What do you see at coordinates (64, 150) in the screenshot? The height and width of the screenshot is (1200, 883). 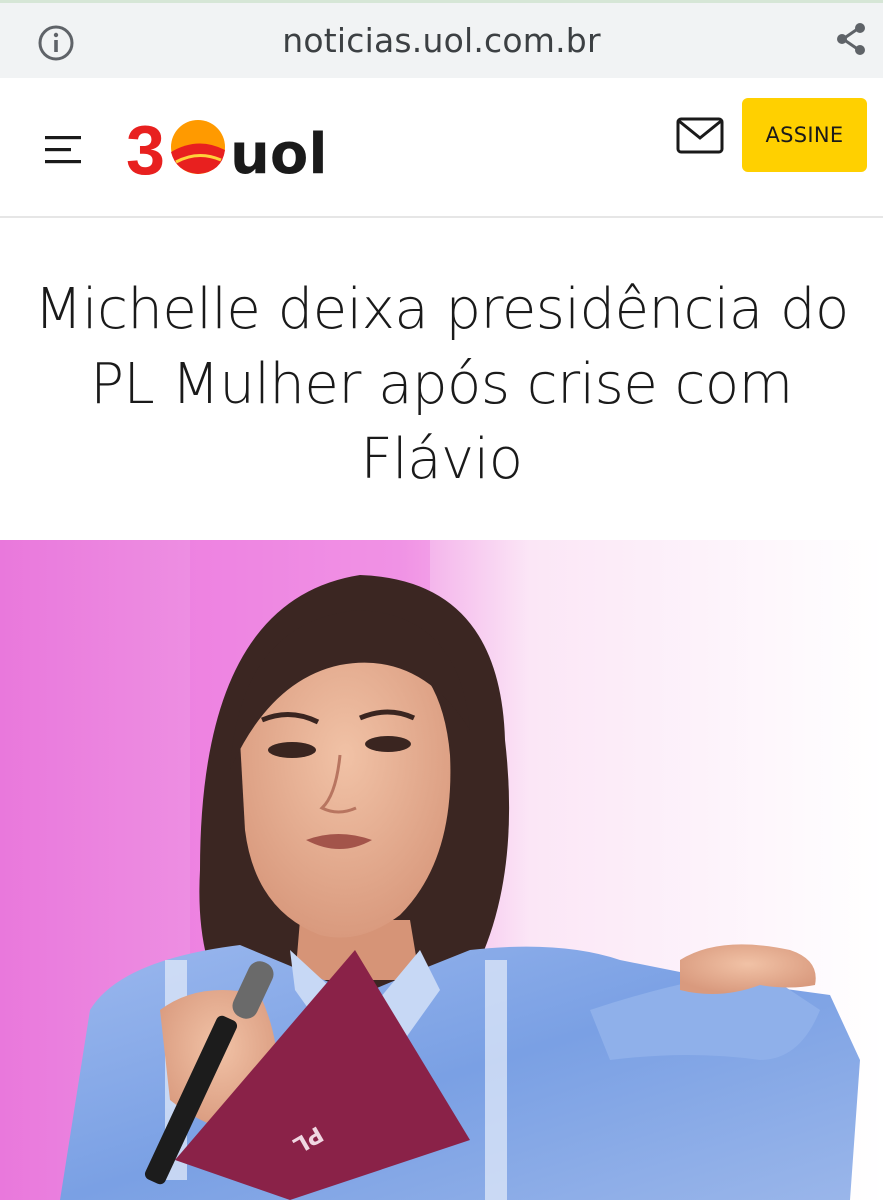 I see `menu-icon` at bounding box center [64, 150].